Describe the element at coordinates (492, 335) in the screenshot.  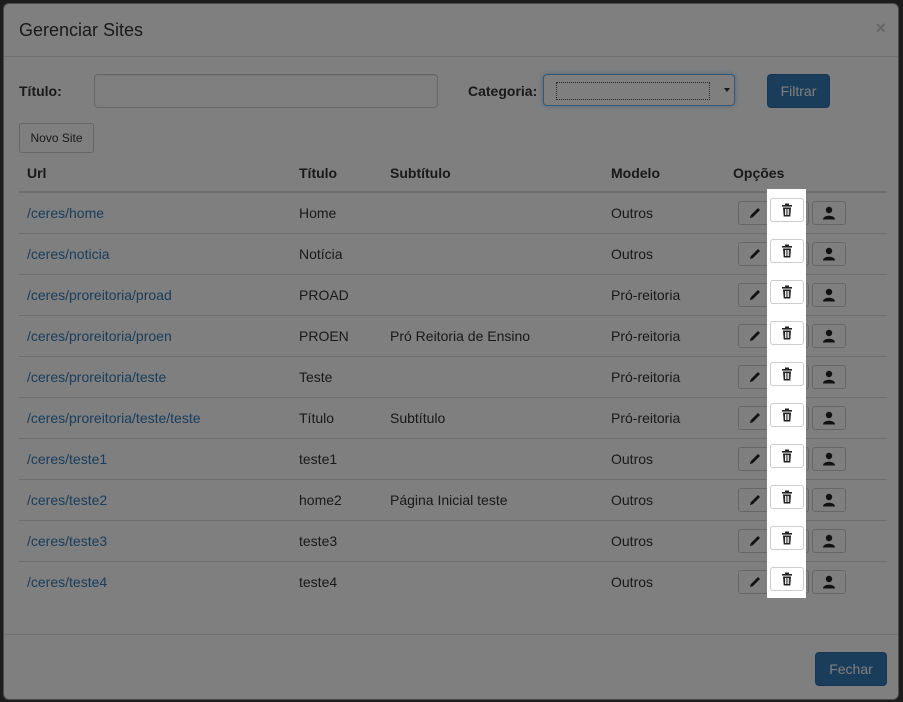
I see `cell-subtitulo: Pró Reitoria de Ensino` at that location.